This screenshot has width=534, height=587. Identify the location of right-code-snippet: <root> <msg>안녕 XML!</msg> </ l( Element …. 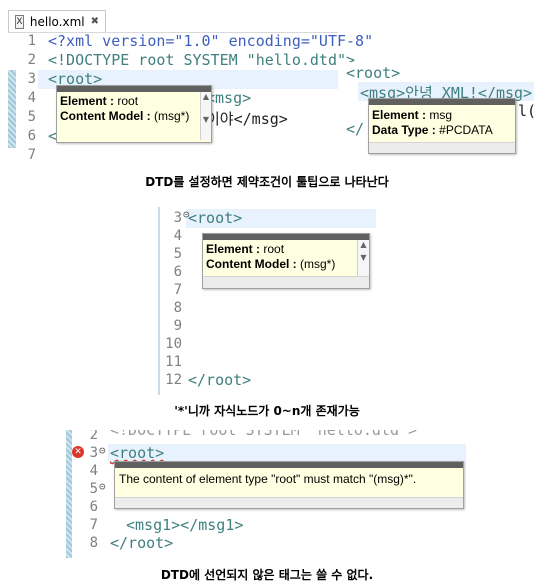
(437, 112).